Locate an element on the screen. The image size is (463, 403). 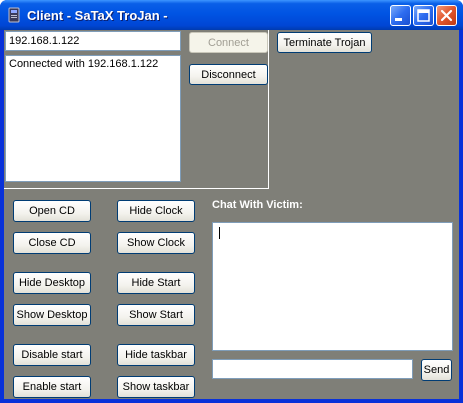
close-icon is located at coordinates (446, 15).